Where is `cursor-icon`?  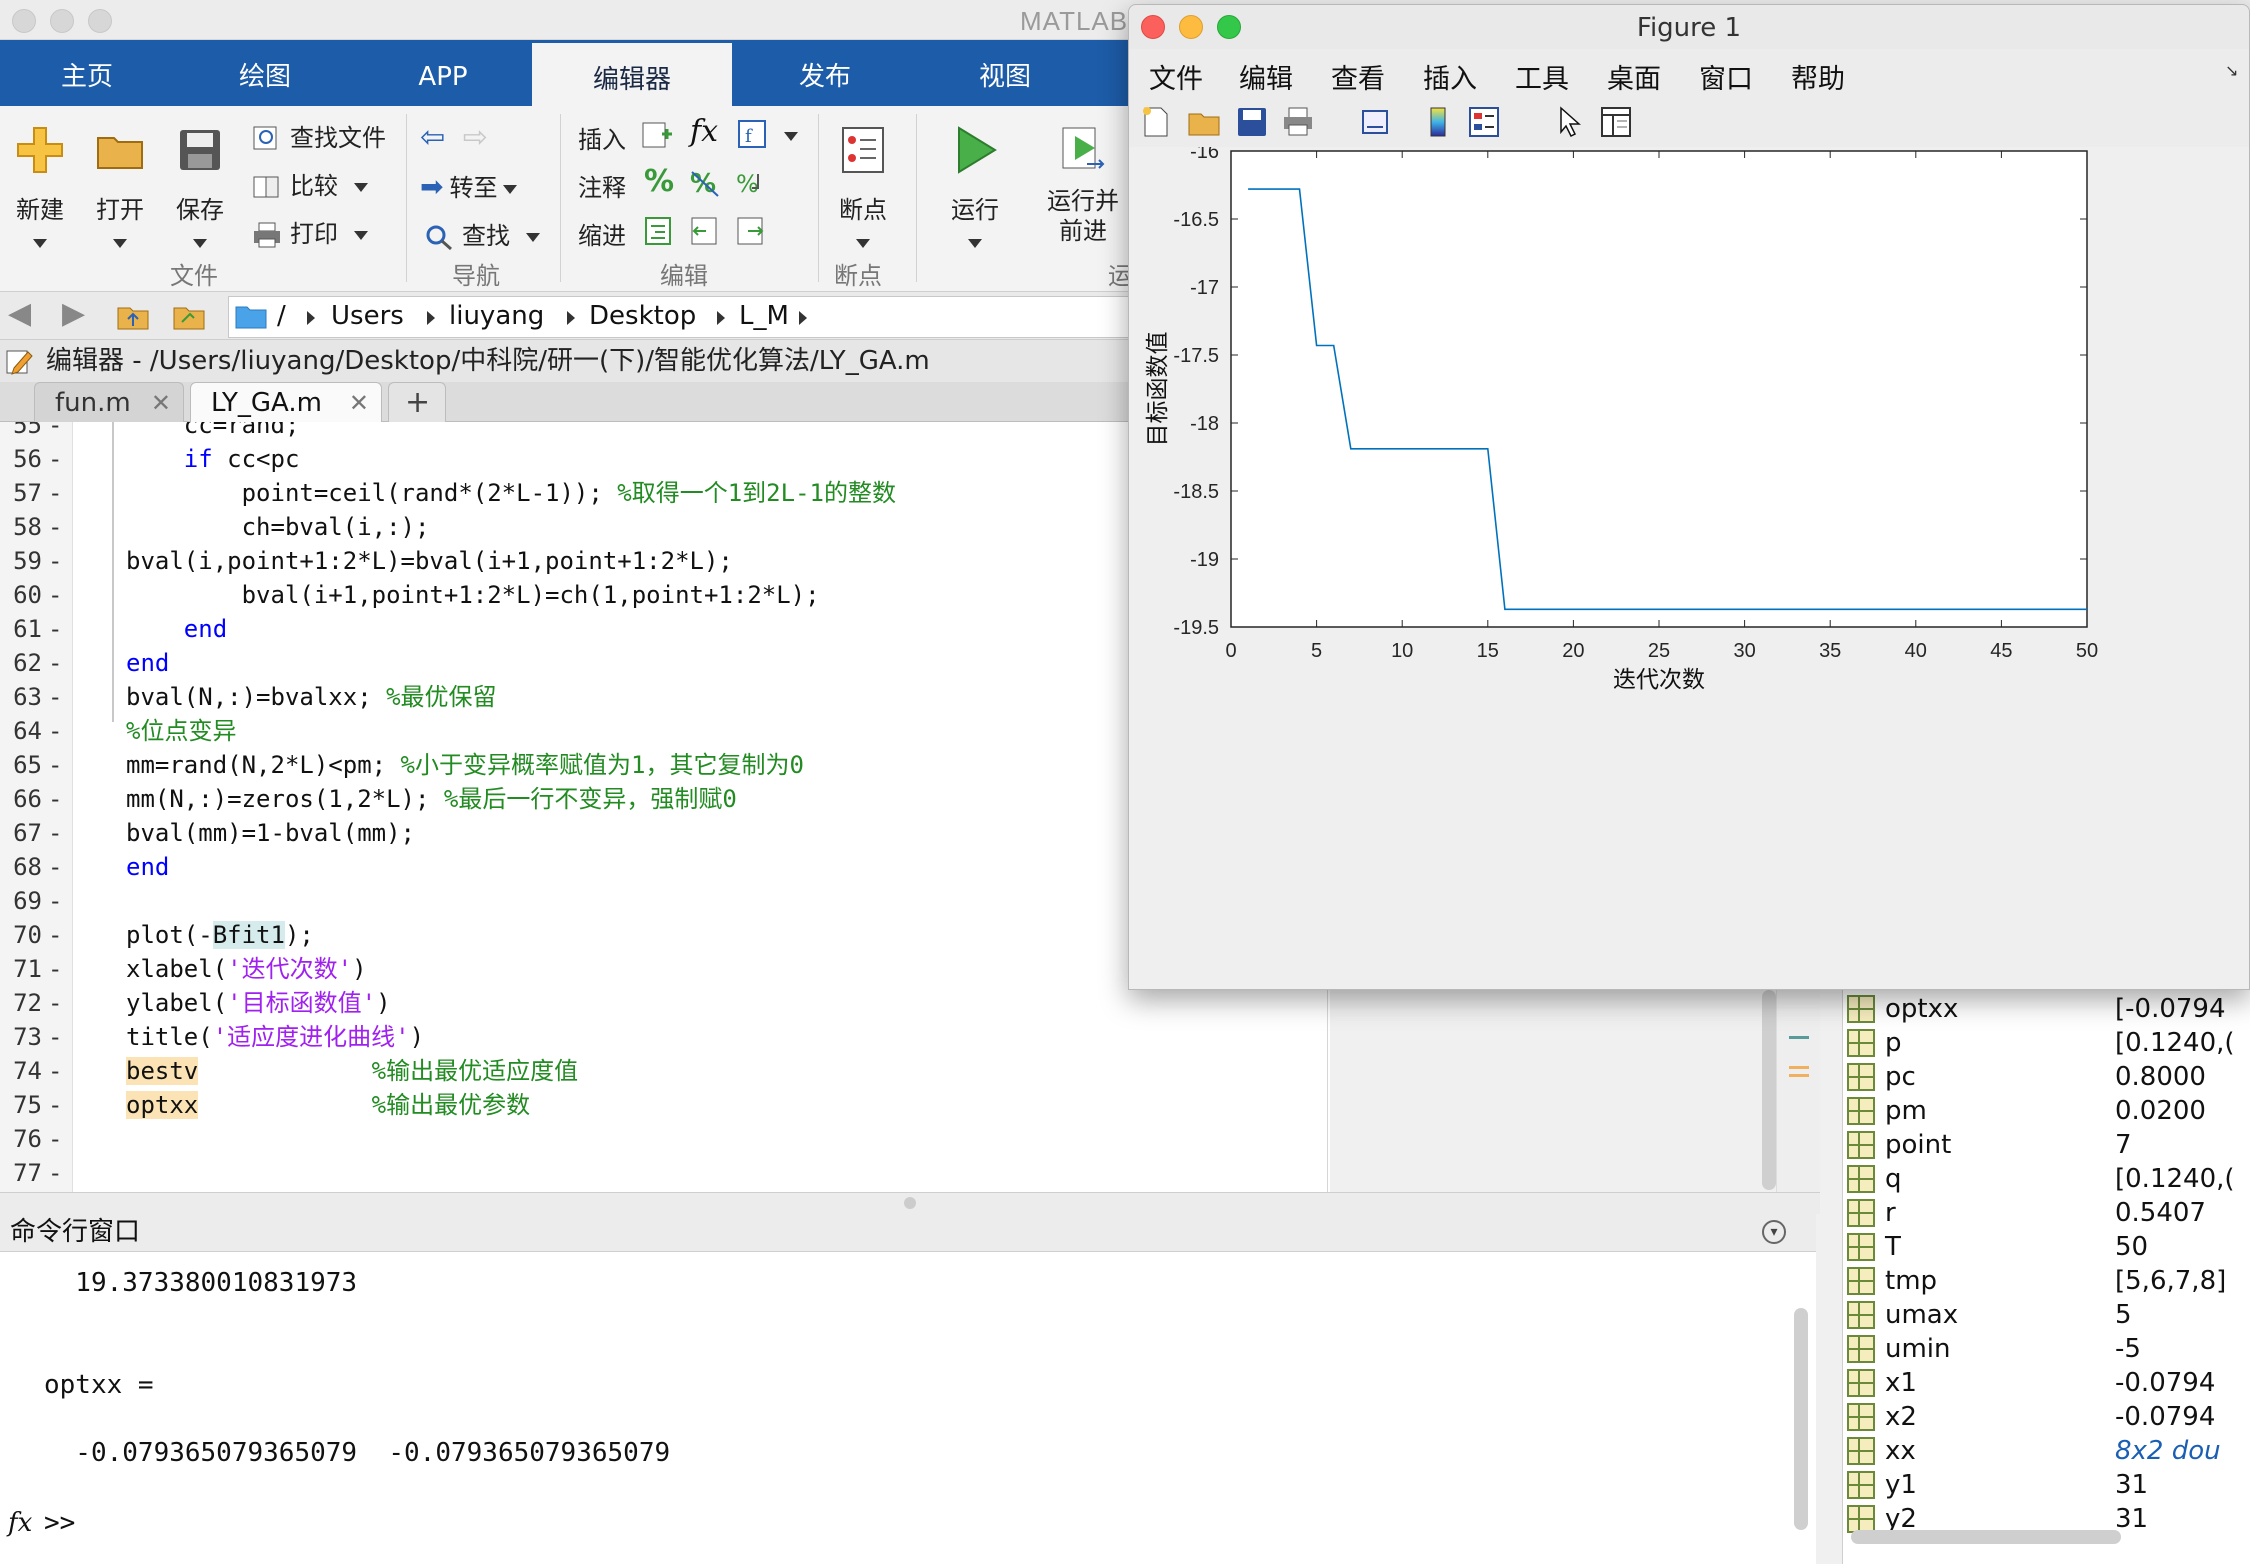
cursor-icon is located at coordinates (1570, 122).